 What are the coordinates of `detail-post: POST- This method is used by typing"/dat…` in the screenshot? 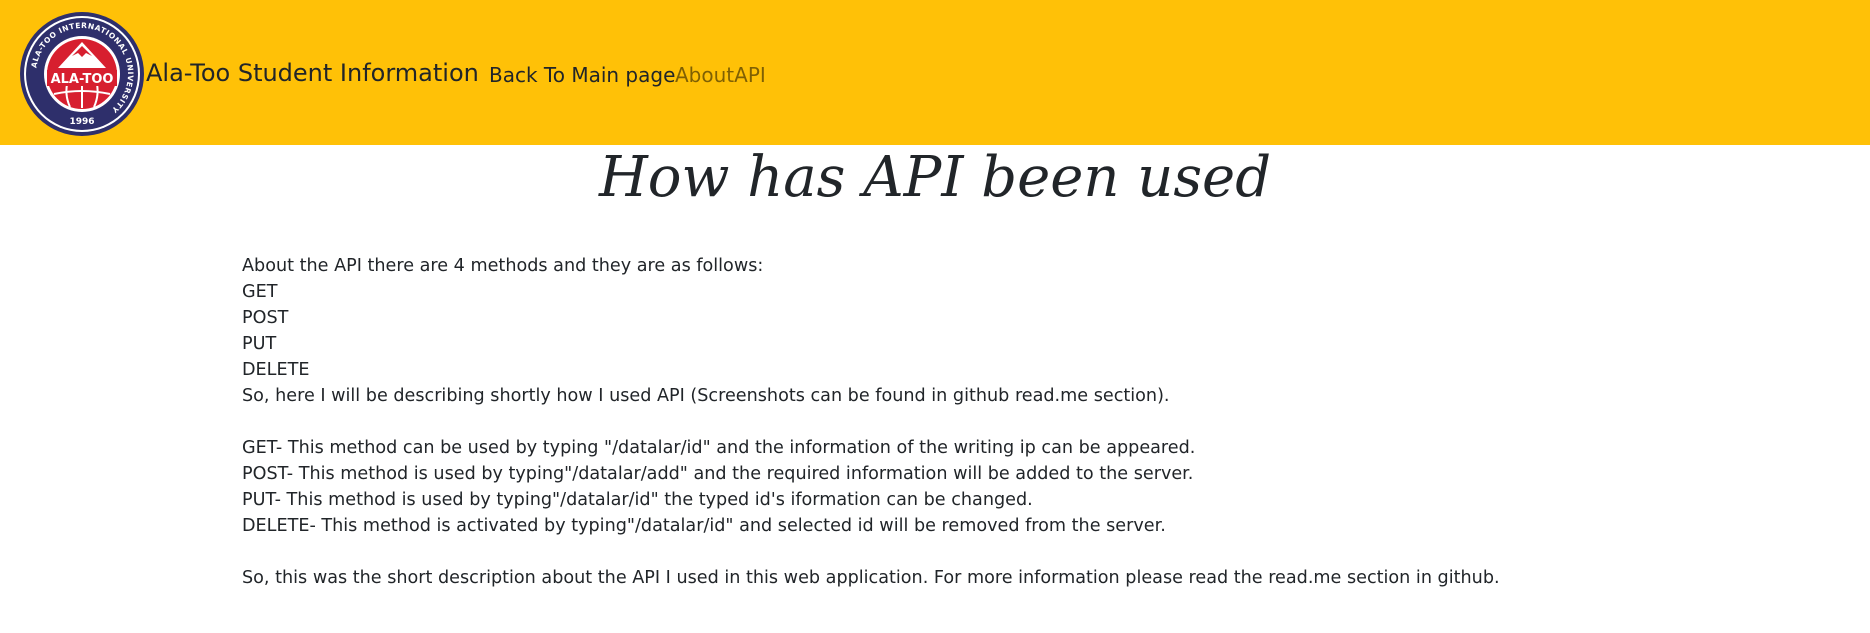 It's located at (718, 474).